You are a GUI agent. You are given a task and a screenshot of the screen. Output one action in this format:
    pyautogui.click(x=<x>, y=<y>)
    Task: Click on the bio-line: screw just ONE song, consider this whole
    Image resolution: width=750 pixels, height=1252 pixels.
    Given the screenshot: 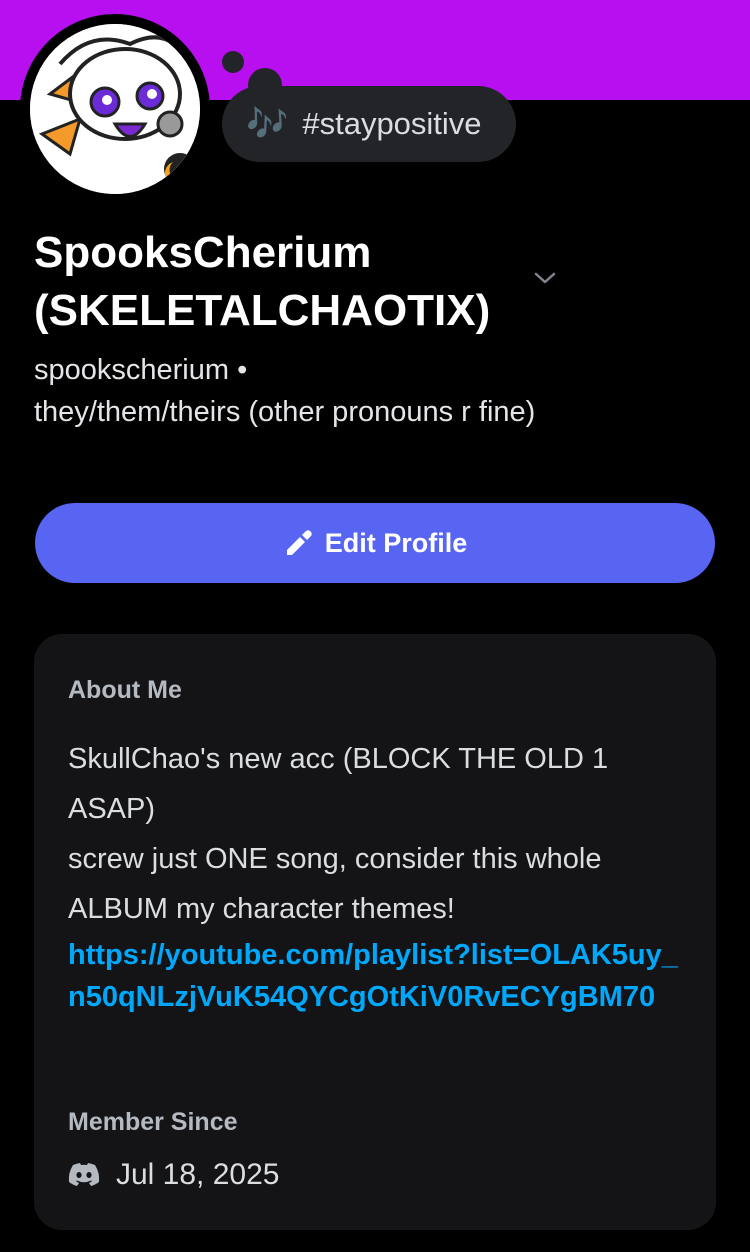 What is the action you would take?
    pyautogui.click(x=335, y=859)
    